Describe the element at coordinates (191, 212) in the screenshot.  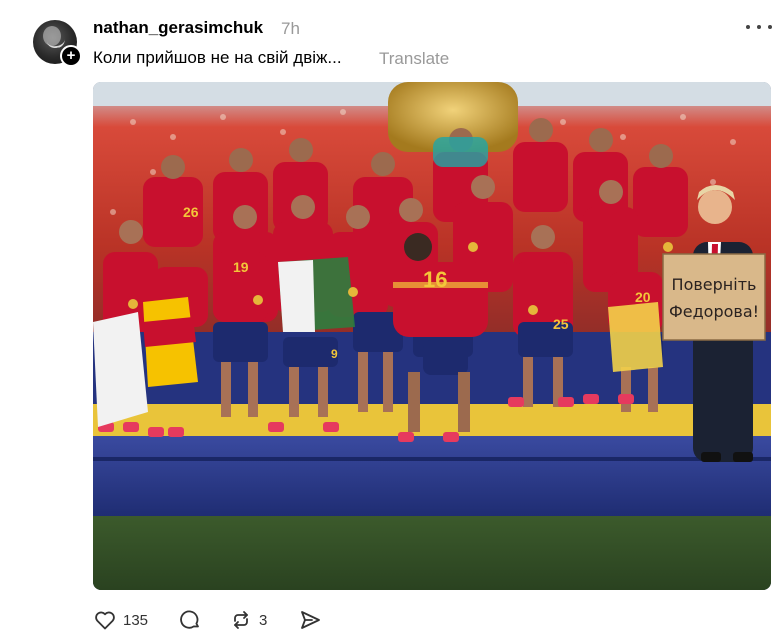
I see `jersey-number: 26` at that location.